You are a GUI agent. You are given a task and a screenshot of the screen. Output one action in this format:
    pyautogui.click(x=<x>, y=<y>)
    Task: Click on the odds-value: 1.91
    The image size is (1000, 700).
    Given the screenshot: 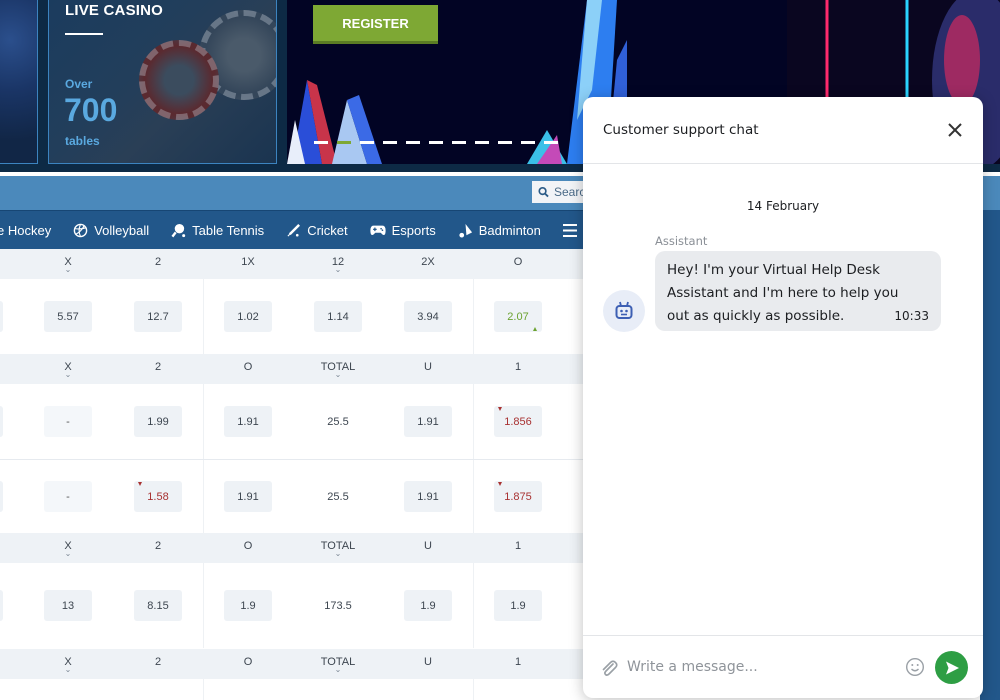 What is the action you would take?
    pyautogui.click(x=248, y=496)
    